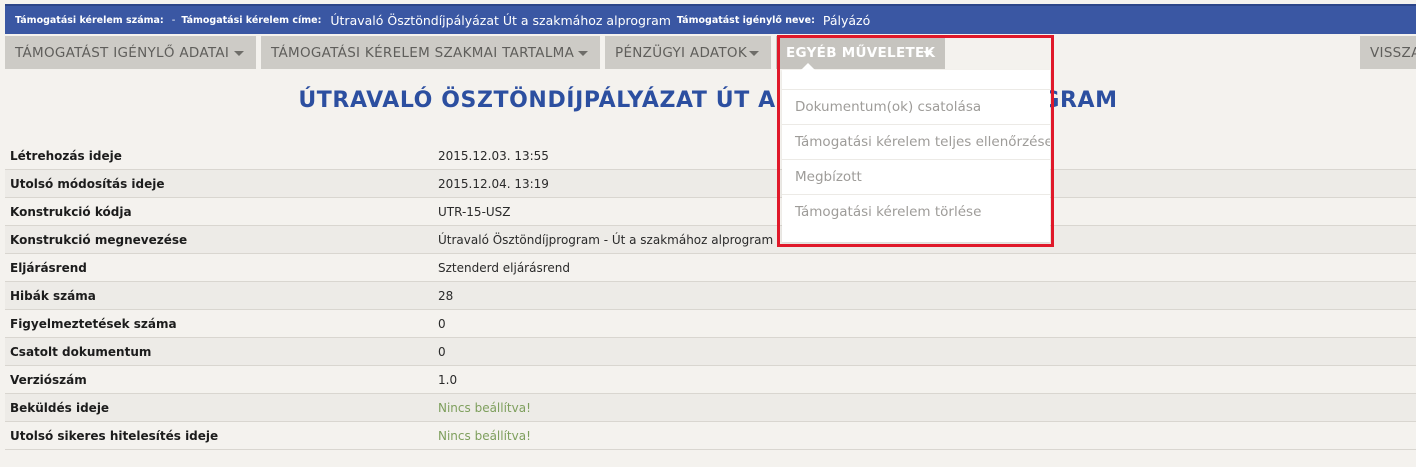  Describe the element at coordinates (114, 435) in the screenshot. I see `row-label: Utolsó sikeres hitelesítés ideje` at that location.